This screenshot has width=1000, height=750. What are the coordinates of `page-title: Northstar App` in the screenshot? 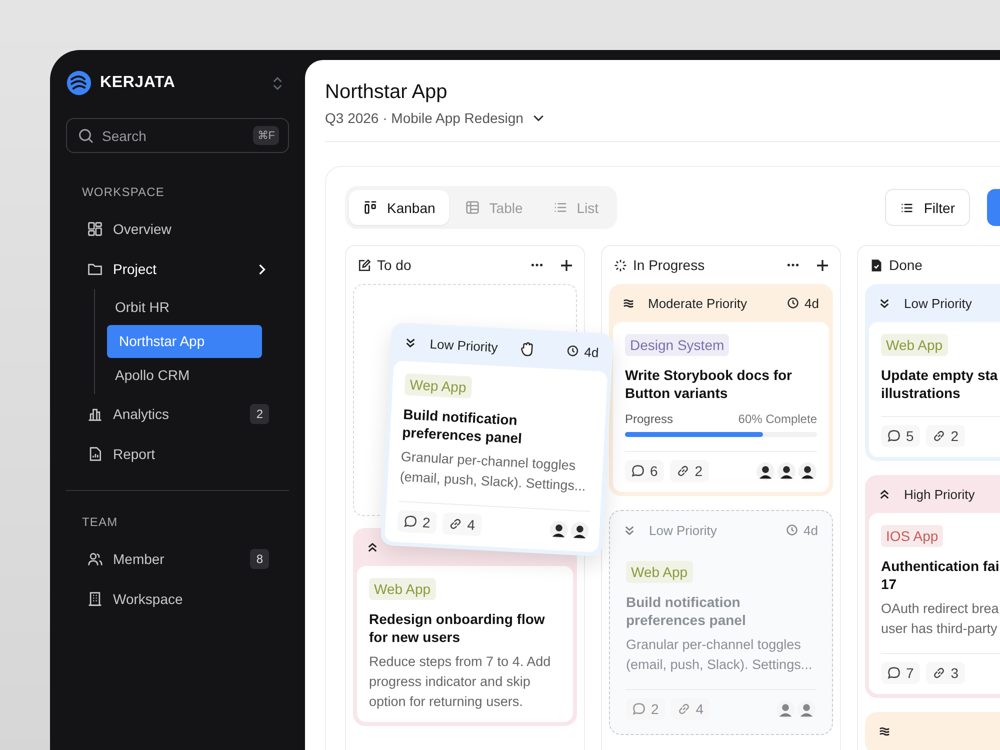 It's located at (386, 92).